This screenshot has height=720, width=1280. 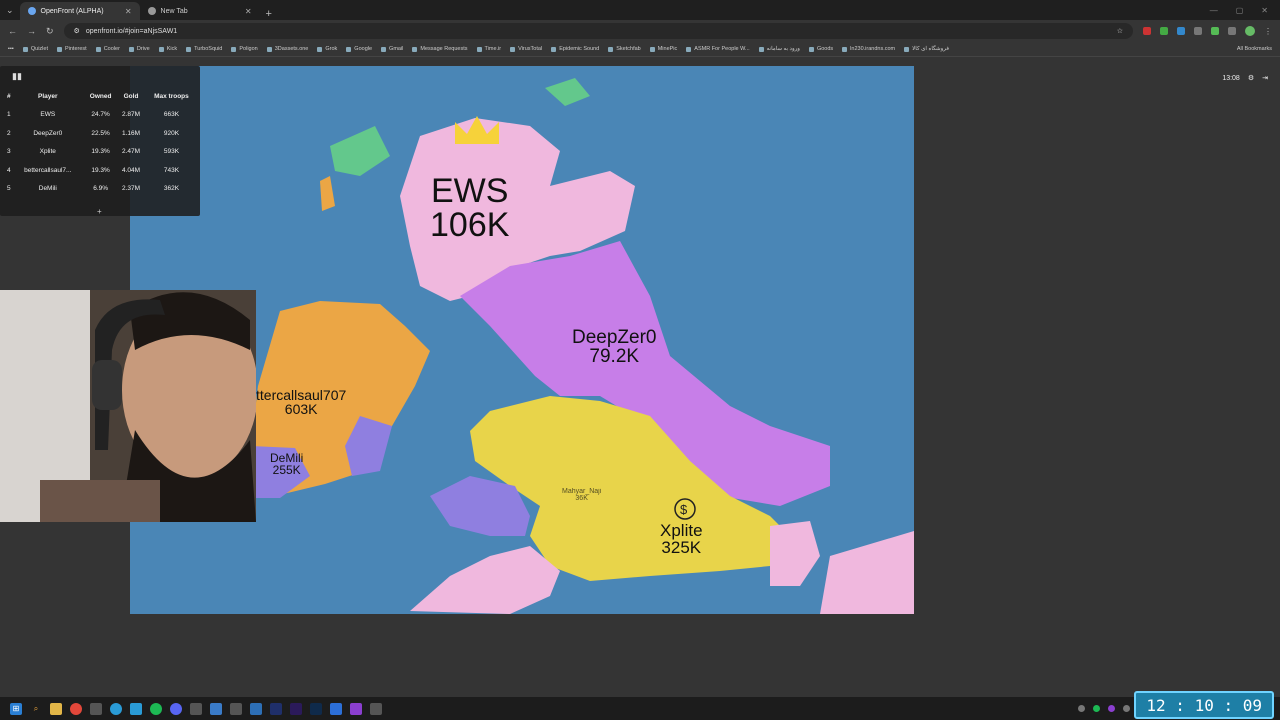 I want to click on exit-icon: ⇥, so click(x=1265, y=78).